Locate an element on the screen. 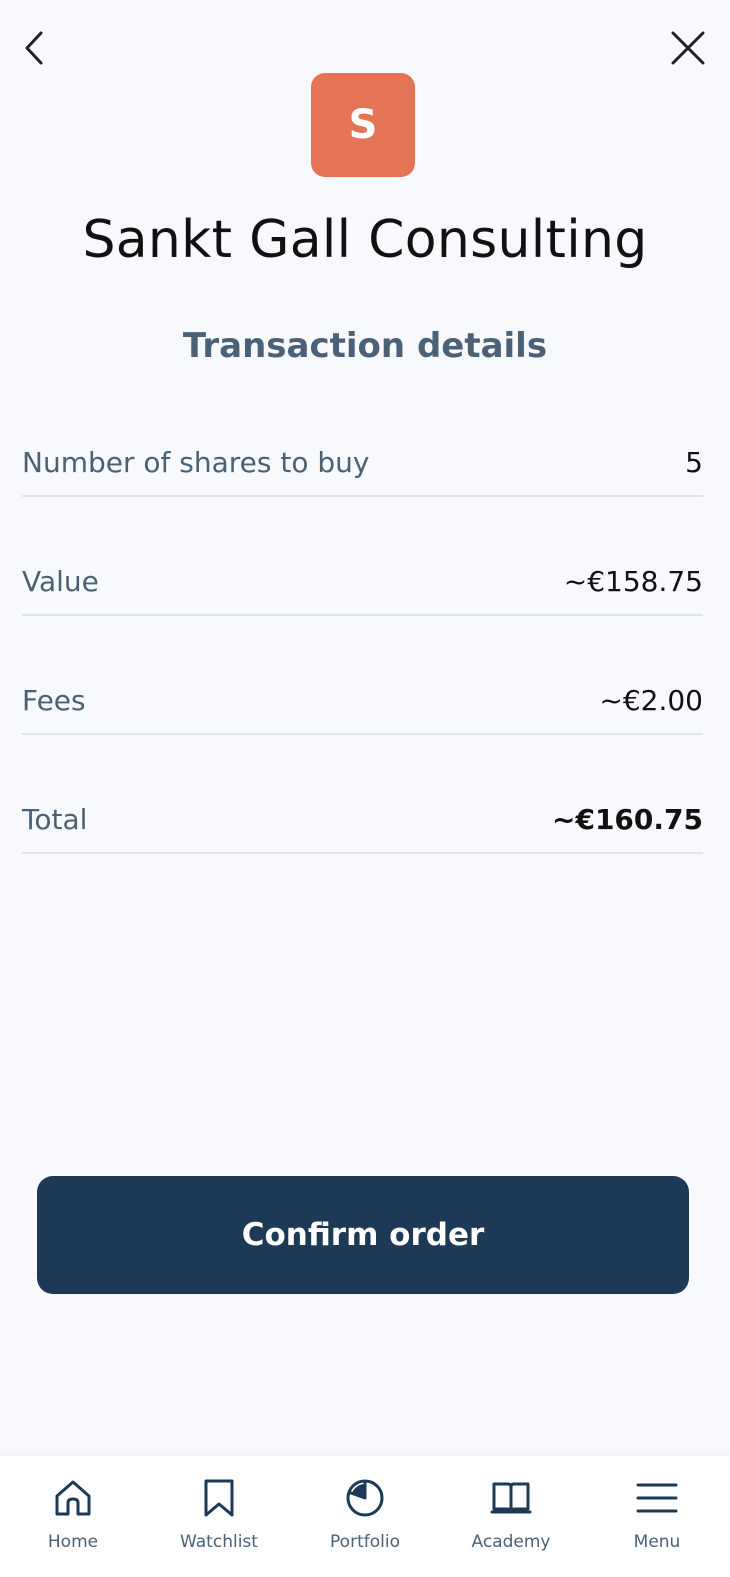 The image size is (730, 1577). nav-item-home: Home is located at coordinates (73, 1516).